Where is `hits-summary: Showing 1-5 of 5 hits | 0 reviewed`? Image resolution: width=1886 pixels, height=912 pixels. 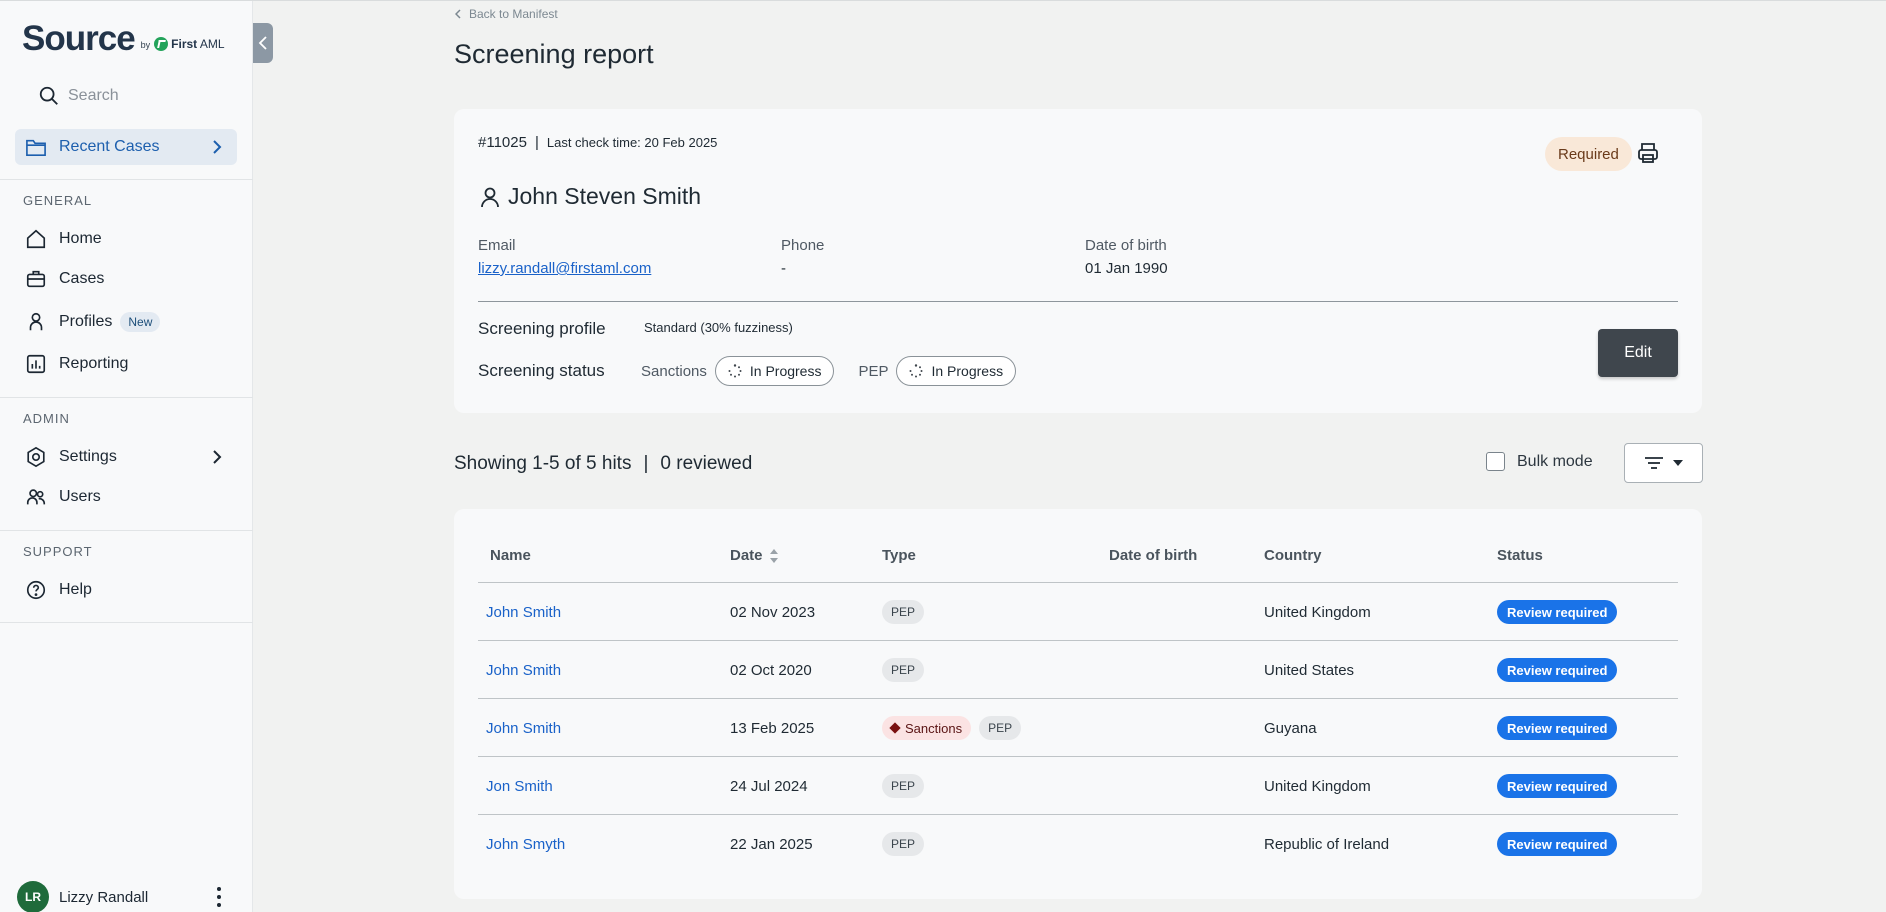 hits-summary: Showing 1-5 of 5 hits | 0 reviewed is located at coordinates (603, 464).